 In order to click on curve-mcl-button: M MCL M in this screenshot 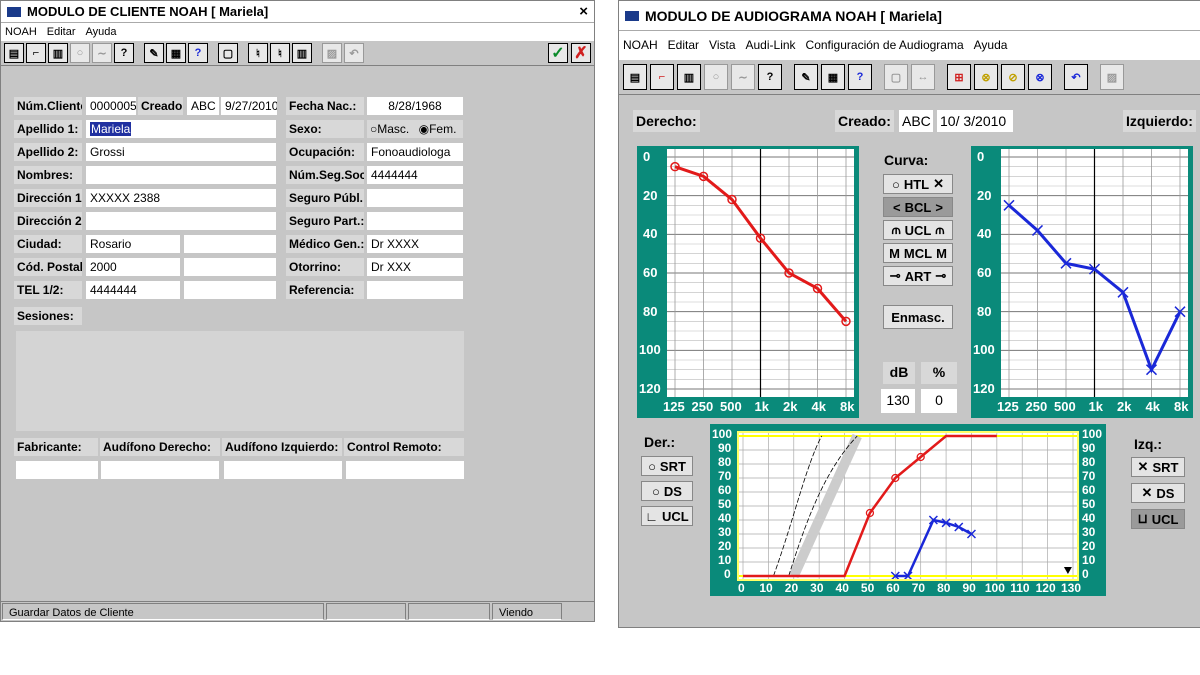, I will do `click(918, 253)`.